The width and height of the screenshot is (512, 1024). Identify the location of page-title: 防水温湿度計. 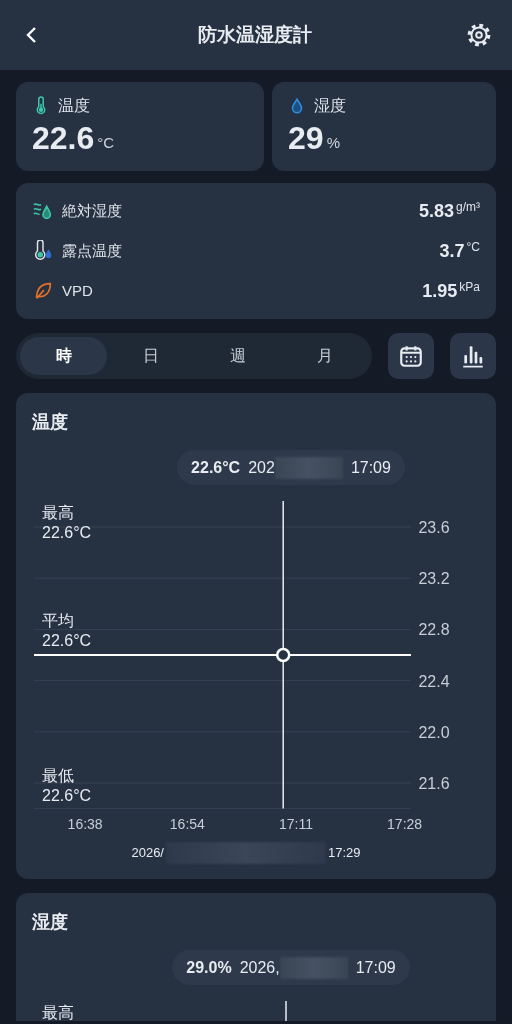
(255, 34).